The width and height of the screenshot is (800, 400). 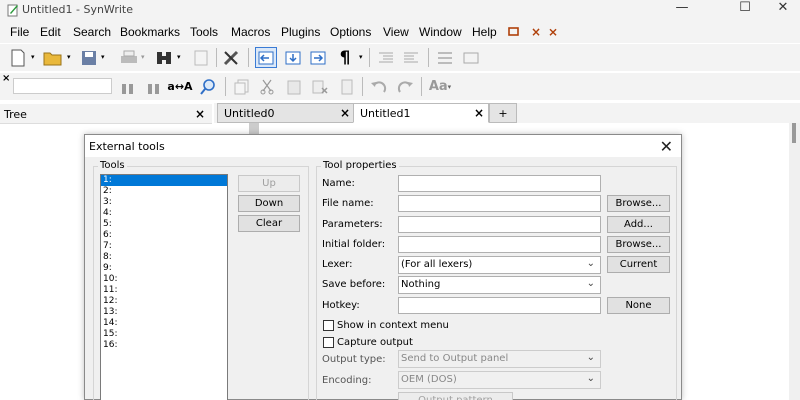 What do you see at coordinates (445, 57) in the screenshot?
I see `column-icon` at bounding box center [445, 57].